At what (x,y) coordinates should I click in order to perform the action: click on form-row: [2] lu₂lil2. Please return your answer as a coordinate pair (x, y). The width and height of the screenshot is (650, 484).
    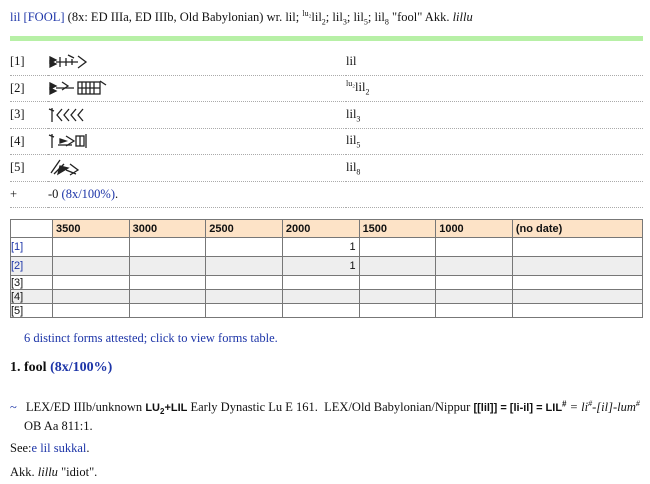
    Looking at the image, I should click on (326, 88).